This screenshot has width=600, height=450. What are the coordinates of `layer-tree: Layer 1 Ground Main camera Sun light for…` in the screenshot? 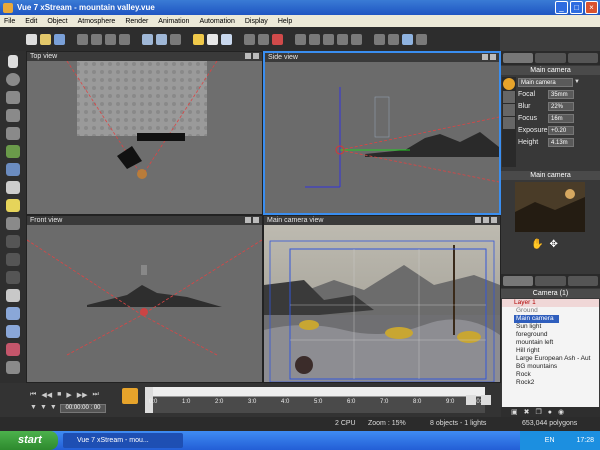 It's located at (550, 353).